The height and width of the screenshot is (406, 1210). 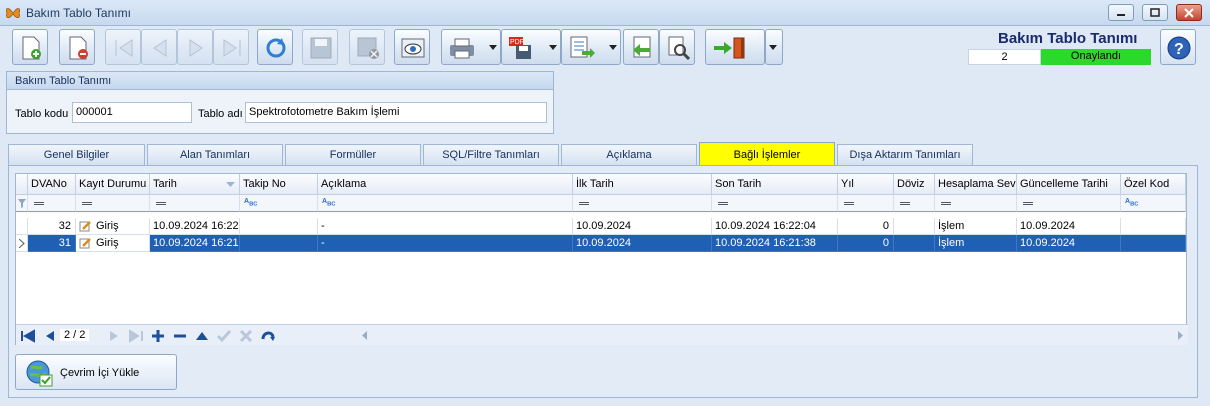 What do you see at coordinates (353, 155) in the screenshot?
I see `tab-formulas: Formüller` at bounding box center [353, 155].